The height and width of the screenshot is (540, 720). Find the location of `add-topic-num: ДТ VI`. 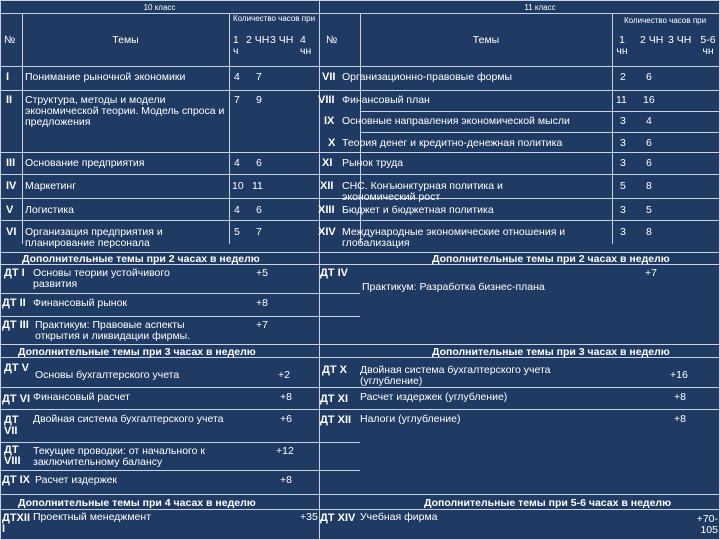

add-topic-num: ДТ VI is located at coordinates (16, 399).